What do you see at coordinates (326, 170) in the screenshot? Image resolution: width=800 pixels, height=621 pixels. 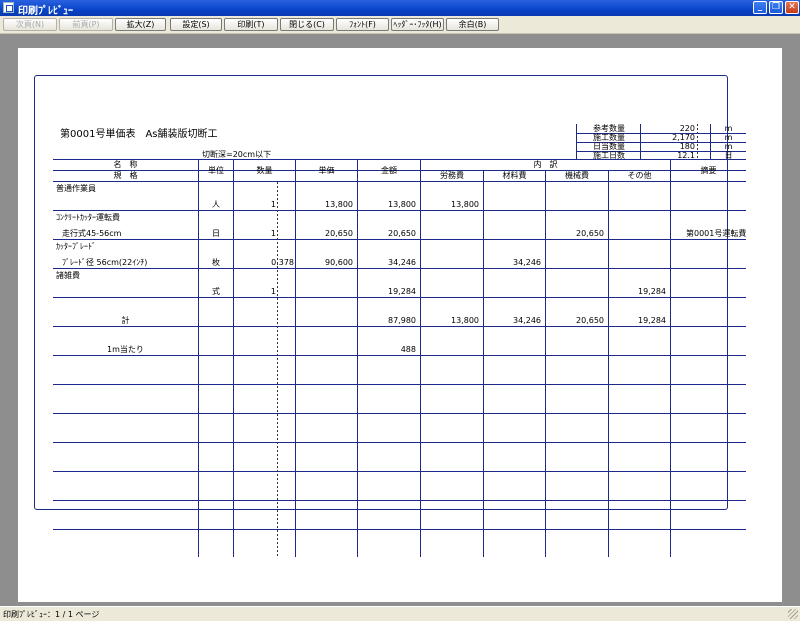 I see `header-price: 単価` at bounding box center [326, 170].